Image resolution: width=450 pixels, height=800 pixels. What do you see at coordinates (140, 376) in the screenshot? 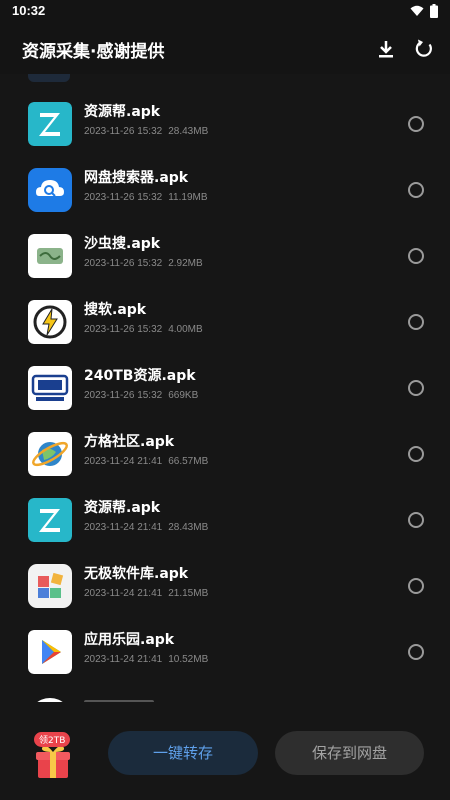
I see `file-name: 240TB资源.apk` at bounding box center [140, 376].